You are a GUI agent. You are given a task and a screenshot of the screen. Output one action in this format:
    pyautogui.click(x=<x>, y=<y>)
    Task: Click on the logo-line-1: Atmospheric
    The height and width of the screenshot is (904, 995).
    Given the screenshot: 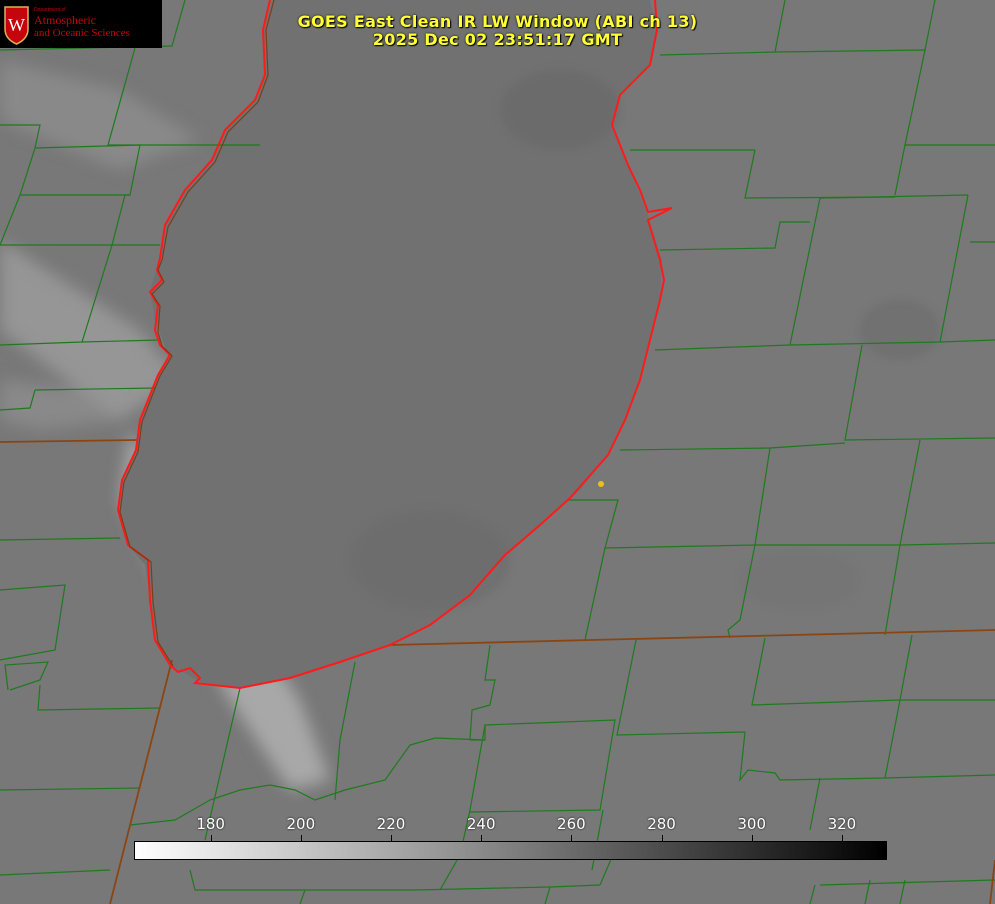 What is the action you would take?
    pyautogui.click(x=65, y=20)
    